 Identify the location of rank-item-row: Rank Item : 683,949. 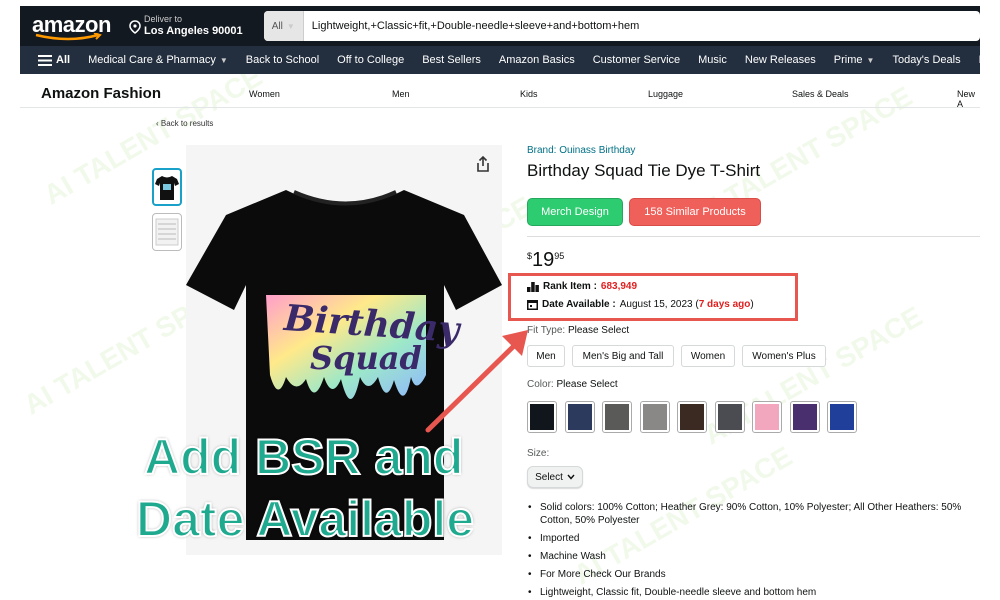
(582, 286).